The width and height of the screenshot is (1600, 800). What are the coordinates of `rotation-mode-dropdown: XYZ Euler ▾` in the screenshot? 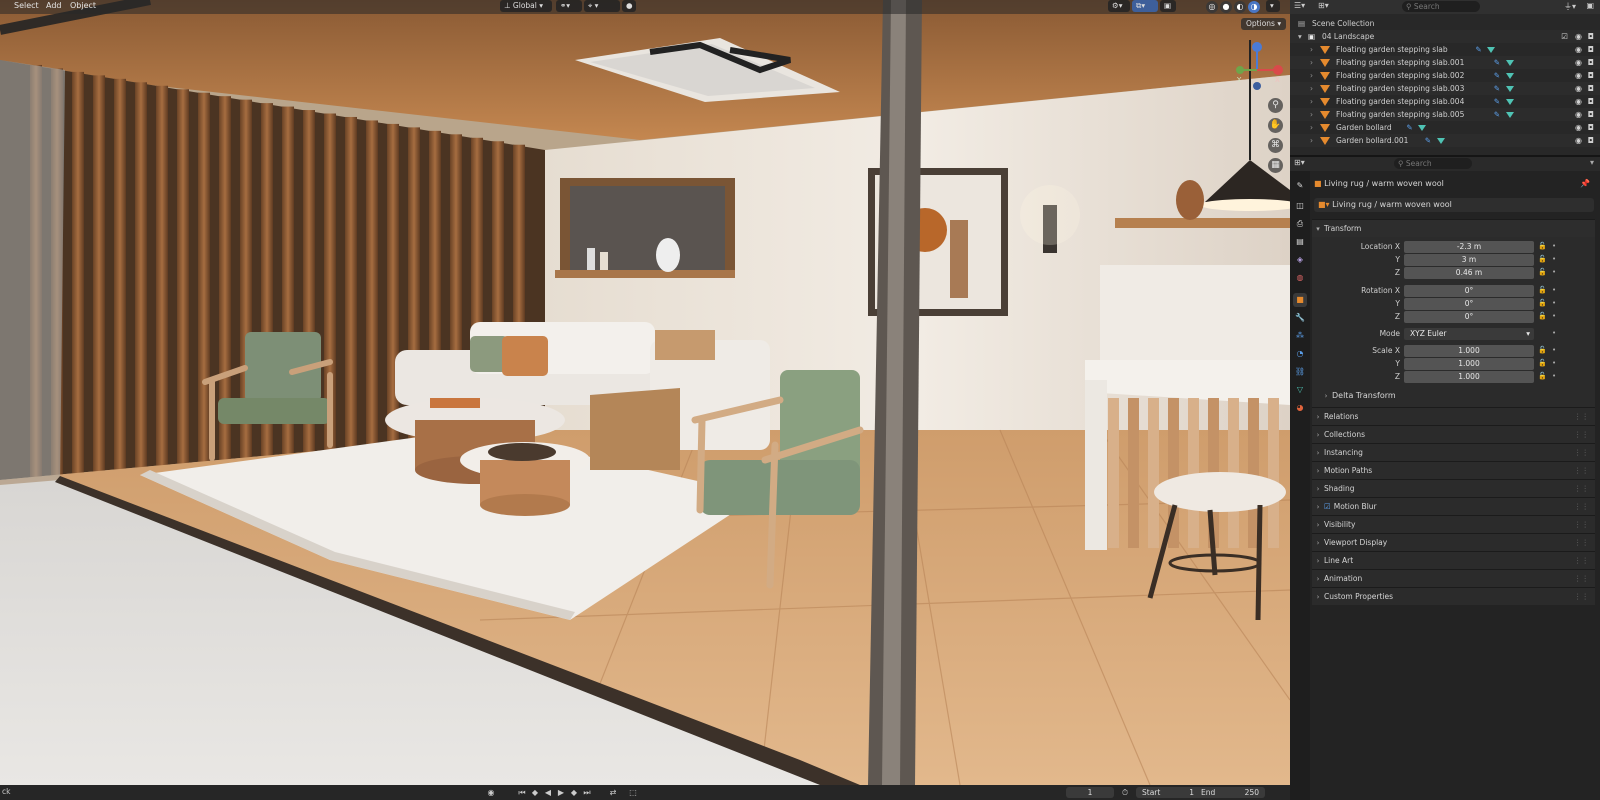 It's located at (1469, 334).